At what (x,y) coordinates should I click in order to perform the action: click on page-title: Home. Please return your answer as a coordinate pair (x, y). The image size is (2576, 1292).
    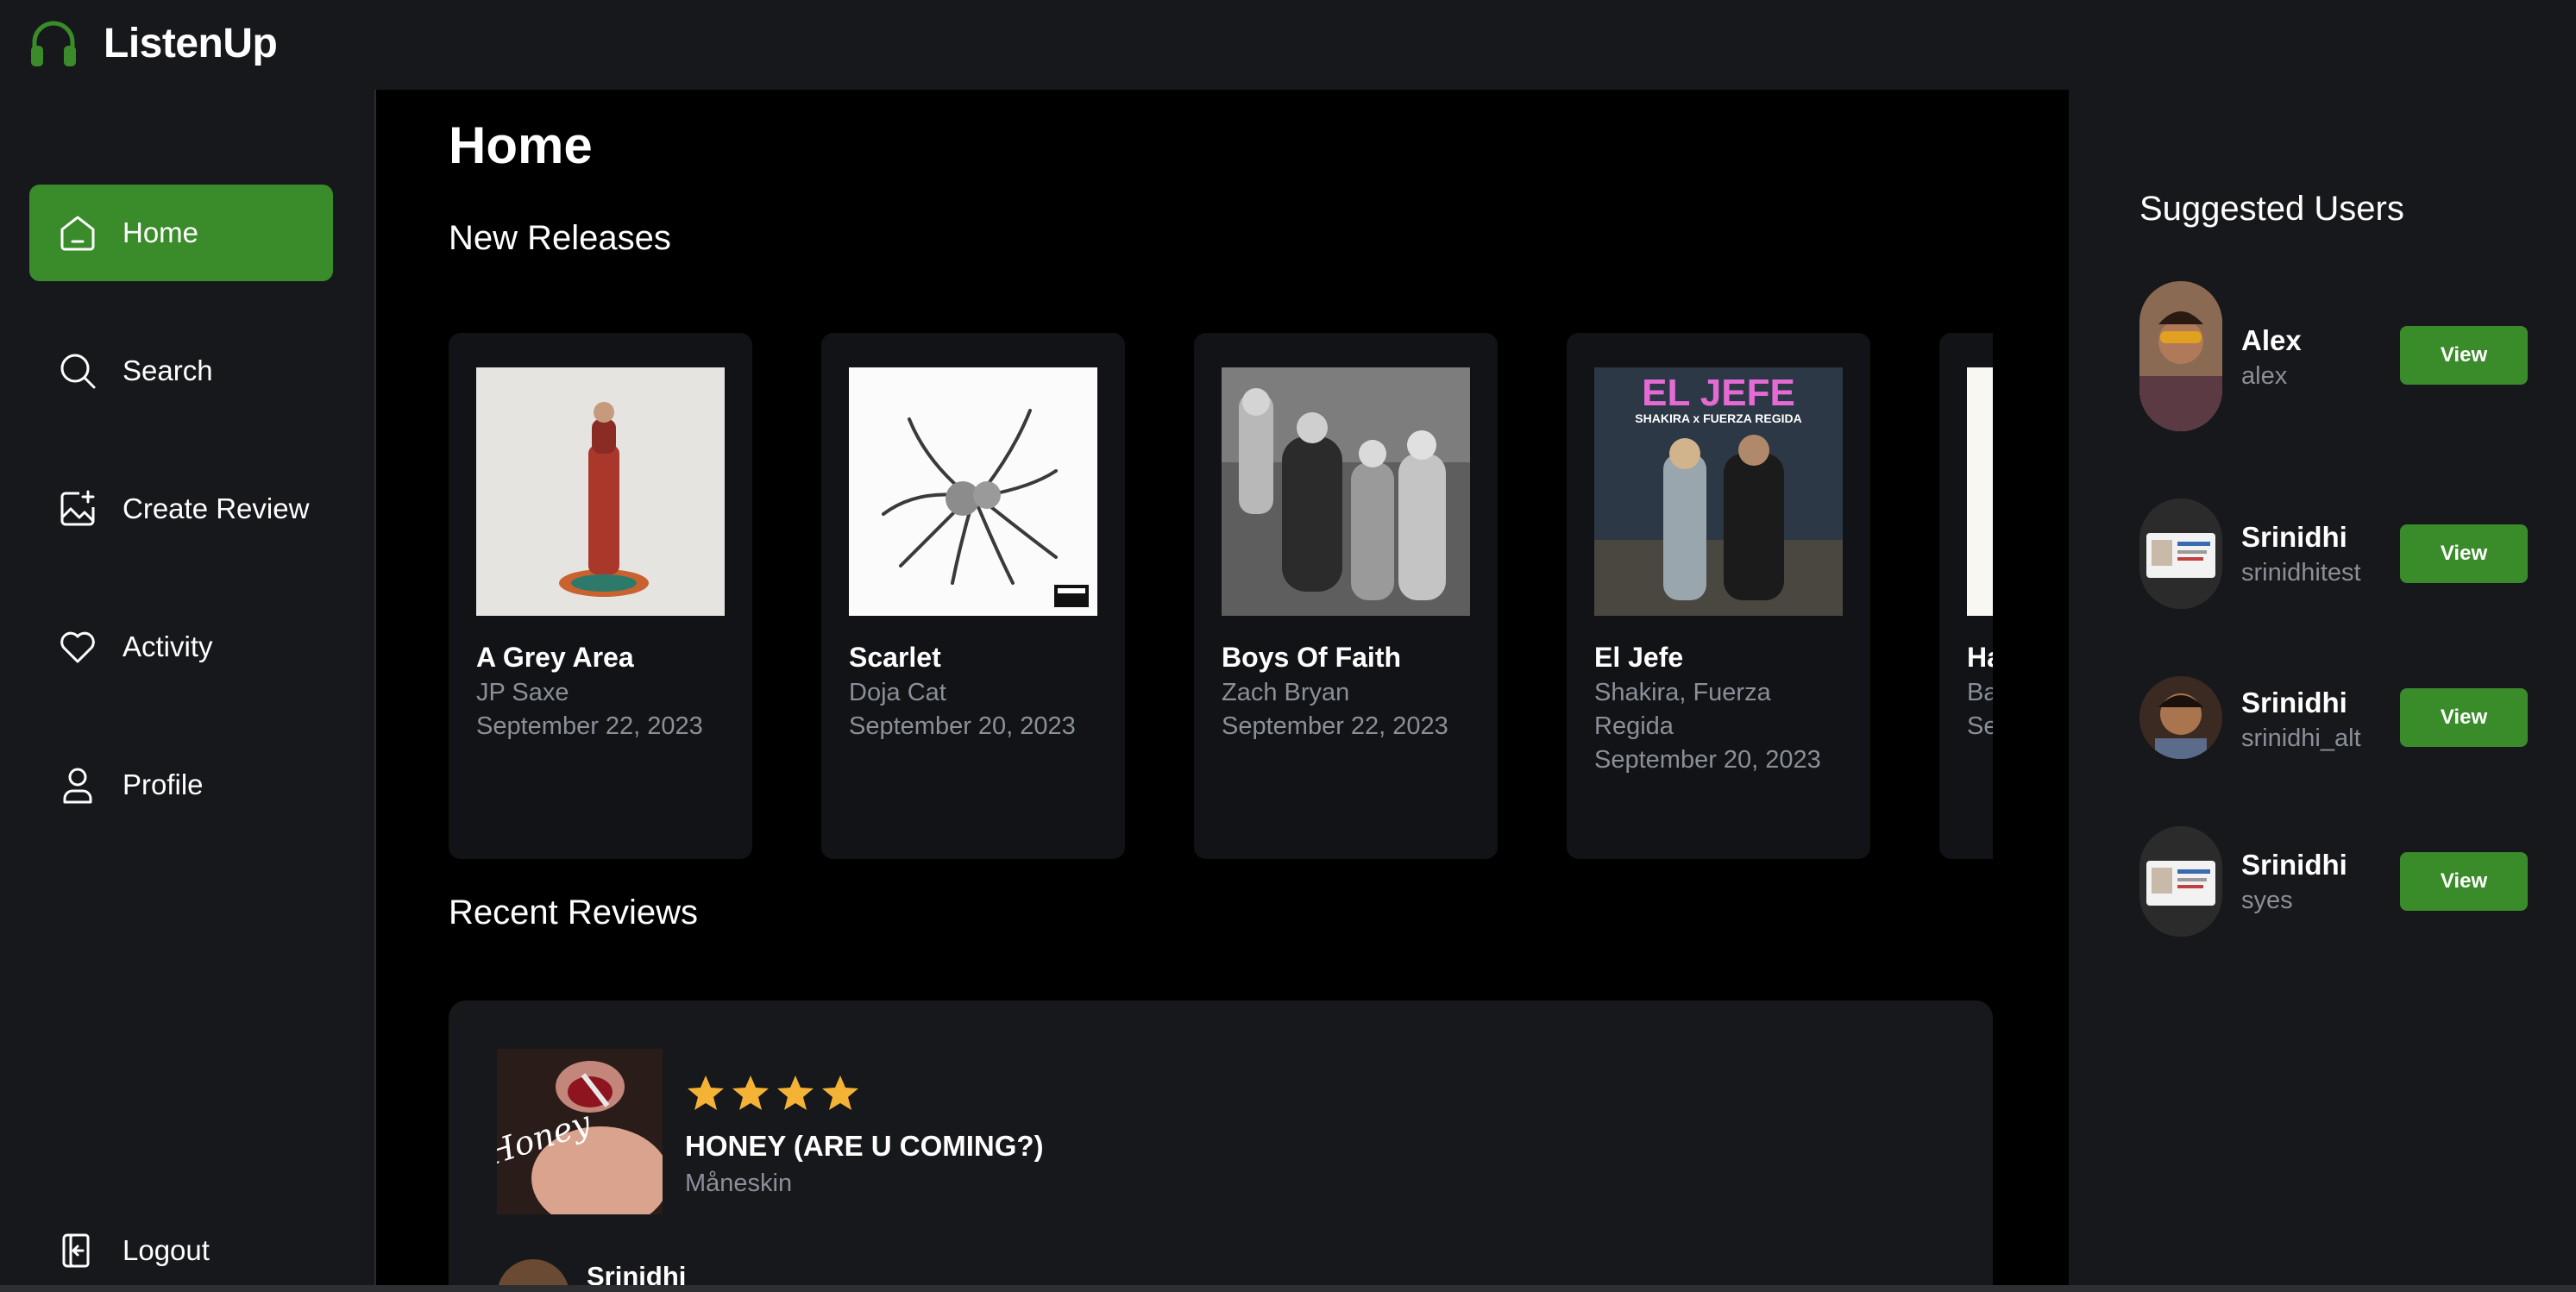
    Looking at the image, I should click on (521, 145).